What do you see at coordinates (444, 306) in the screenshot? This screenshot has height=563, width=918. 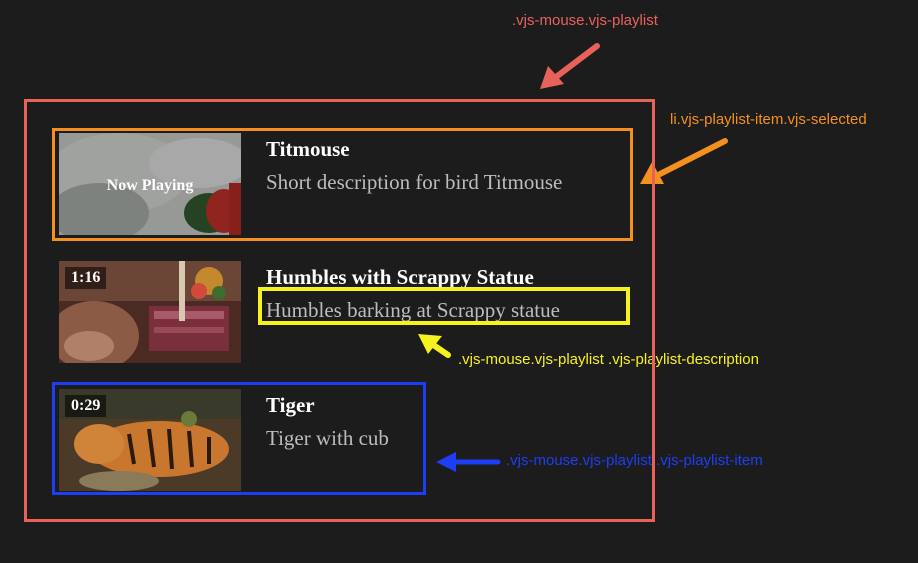 I see `description-highlight-box` at bounding box center [444, 306].